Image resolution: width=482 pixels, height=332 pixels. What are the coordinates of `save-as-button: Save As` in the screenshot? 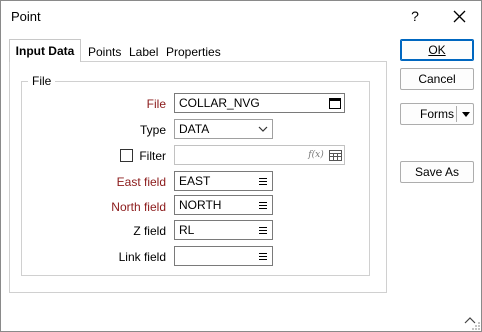 It's located at (437, 172).